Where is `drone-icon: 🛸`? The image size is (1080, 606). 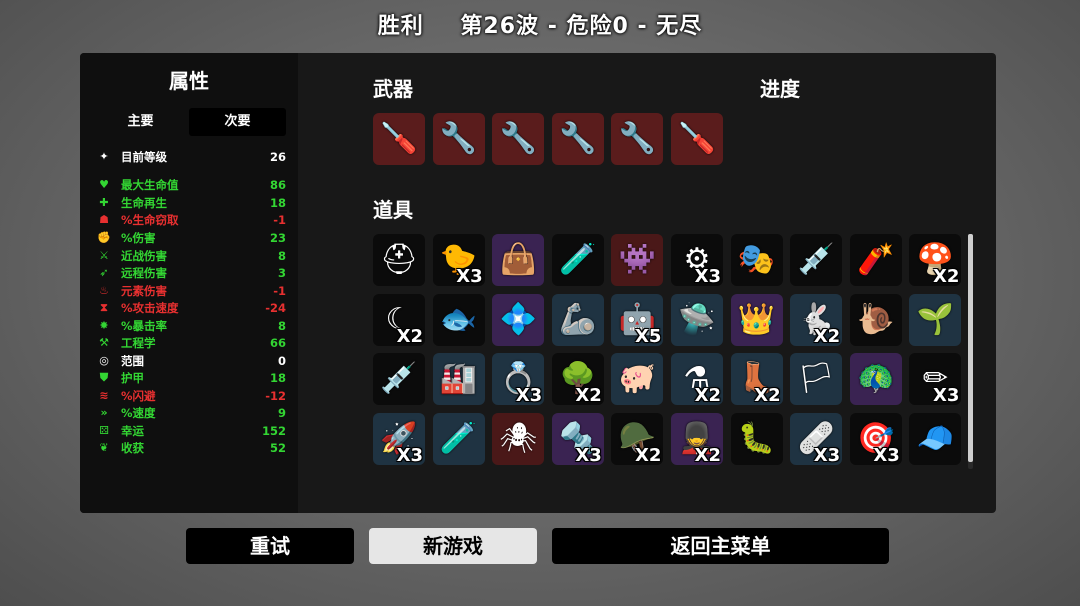
drone-icon: 🛸 is located at coordinates (697, 319).